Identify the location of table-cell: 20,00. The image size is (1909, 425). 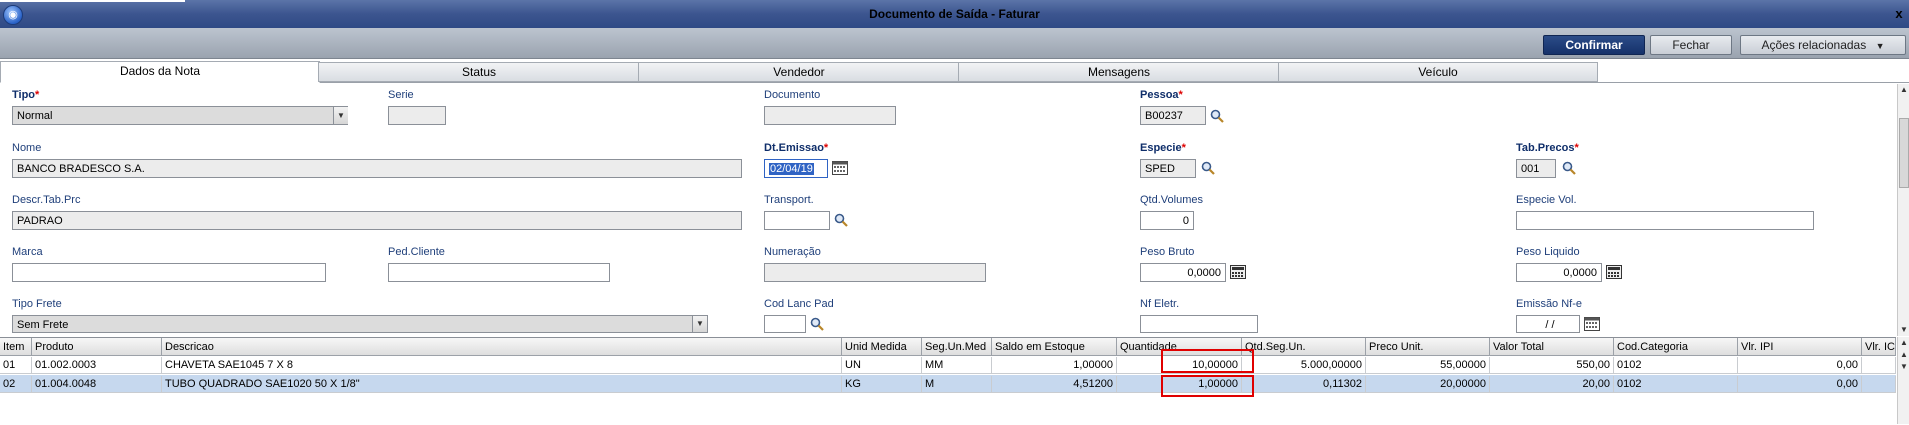
(1552, 384).